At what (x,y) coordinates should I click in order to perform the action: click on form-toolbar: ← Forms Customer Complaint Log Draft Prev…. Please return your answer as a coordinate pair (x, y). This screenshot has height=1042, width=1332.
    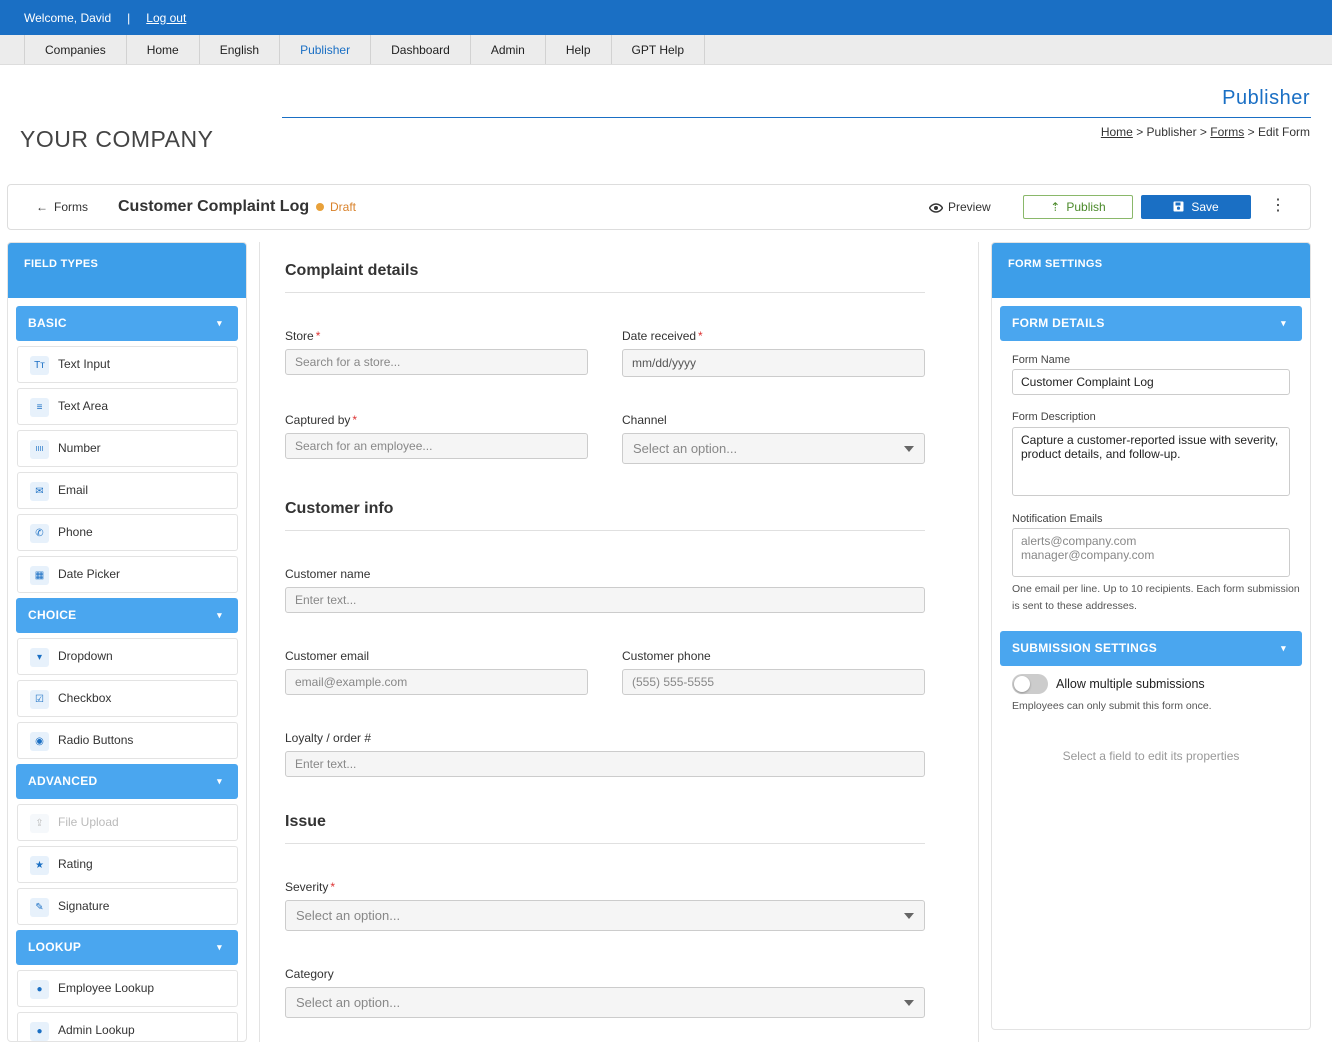
    Looking at the image, I should click on (659, 207).